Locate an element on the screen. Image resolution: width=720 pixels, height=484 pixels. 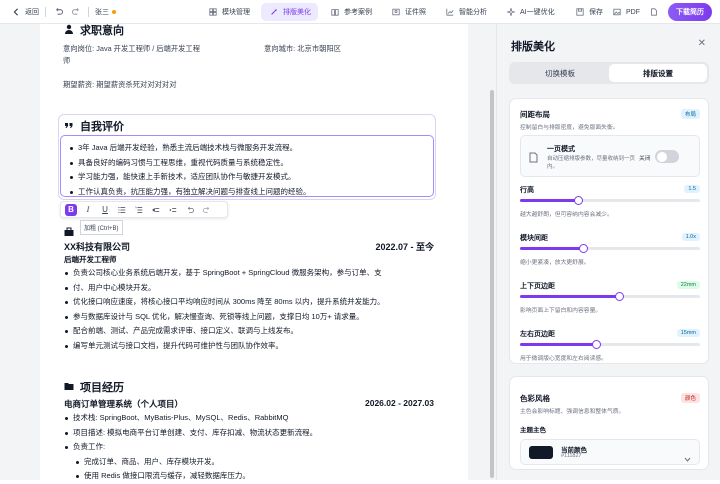
format-toolbar: B I U is located at coordinates (144, 209).